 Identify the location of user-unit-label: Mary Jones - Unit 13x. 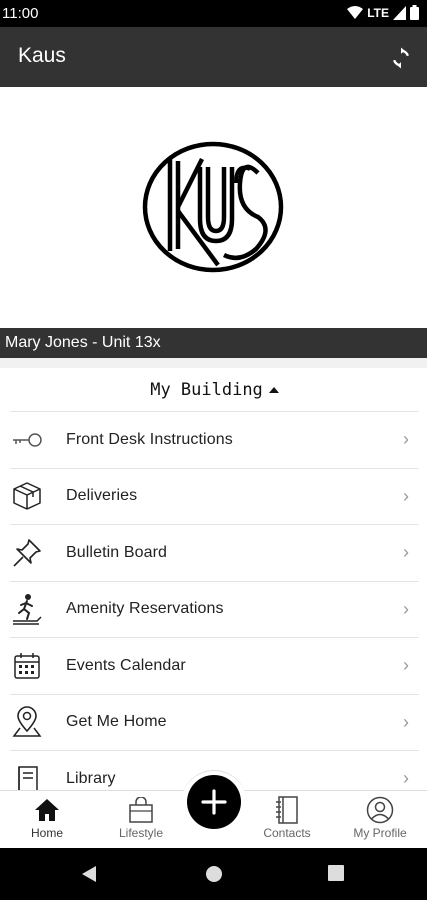
(83, 342).